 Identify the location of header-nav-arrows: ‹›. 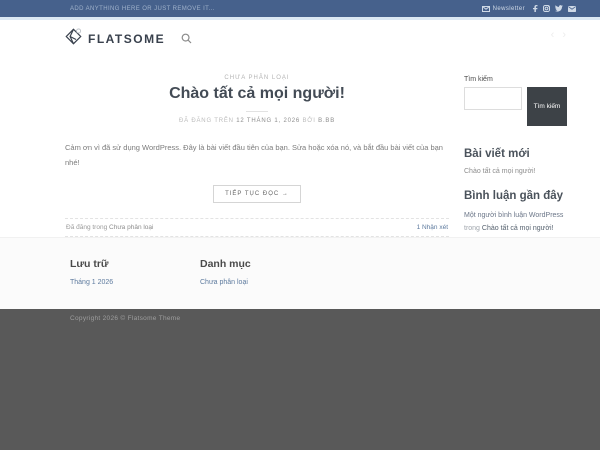
(562, 35).